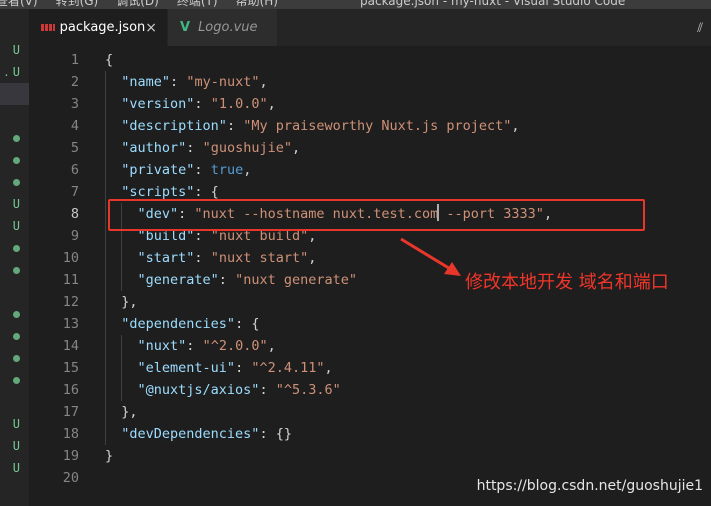 The width and height of the screenshot is (711, 506). What do you see at coordinates (430, 256) in the screenshot?
I see `annotation-arrow` at bounding box center [430, 256].